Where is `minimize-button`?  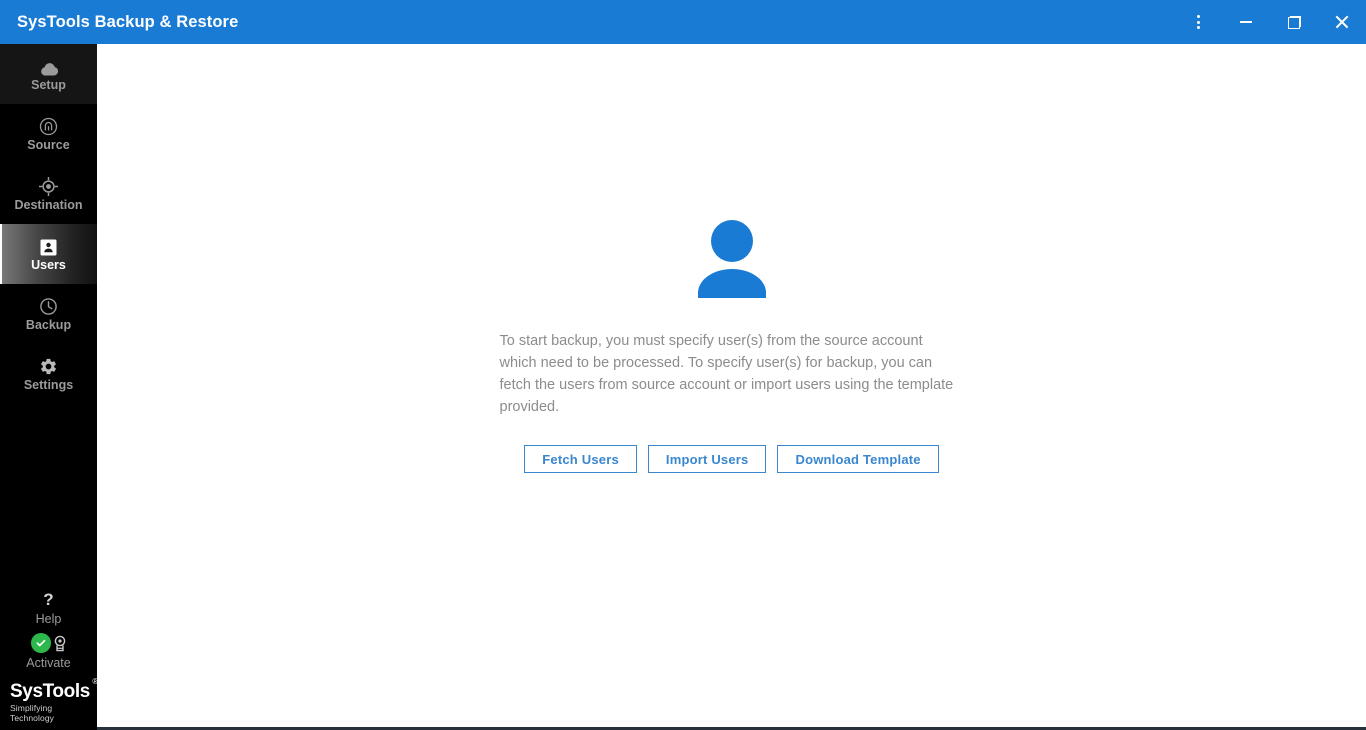 minimize-button is located at coordinates (1246, 22).